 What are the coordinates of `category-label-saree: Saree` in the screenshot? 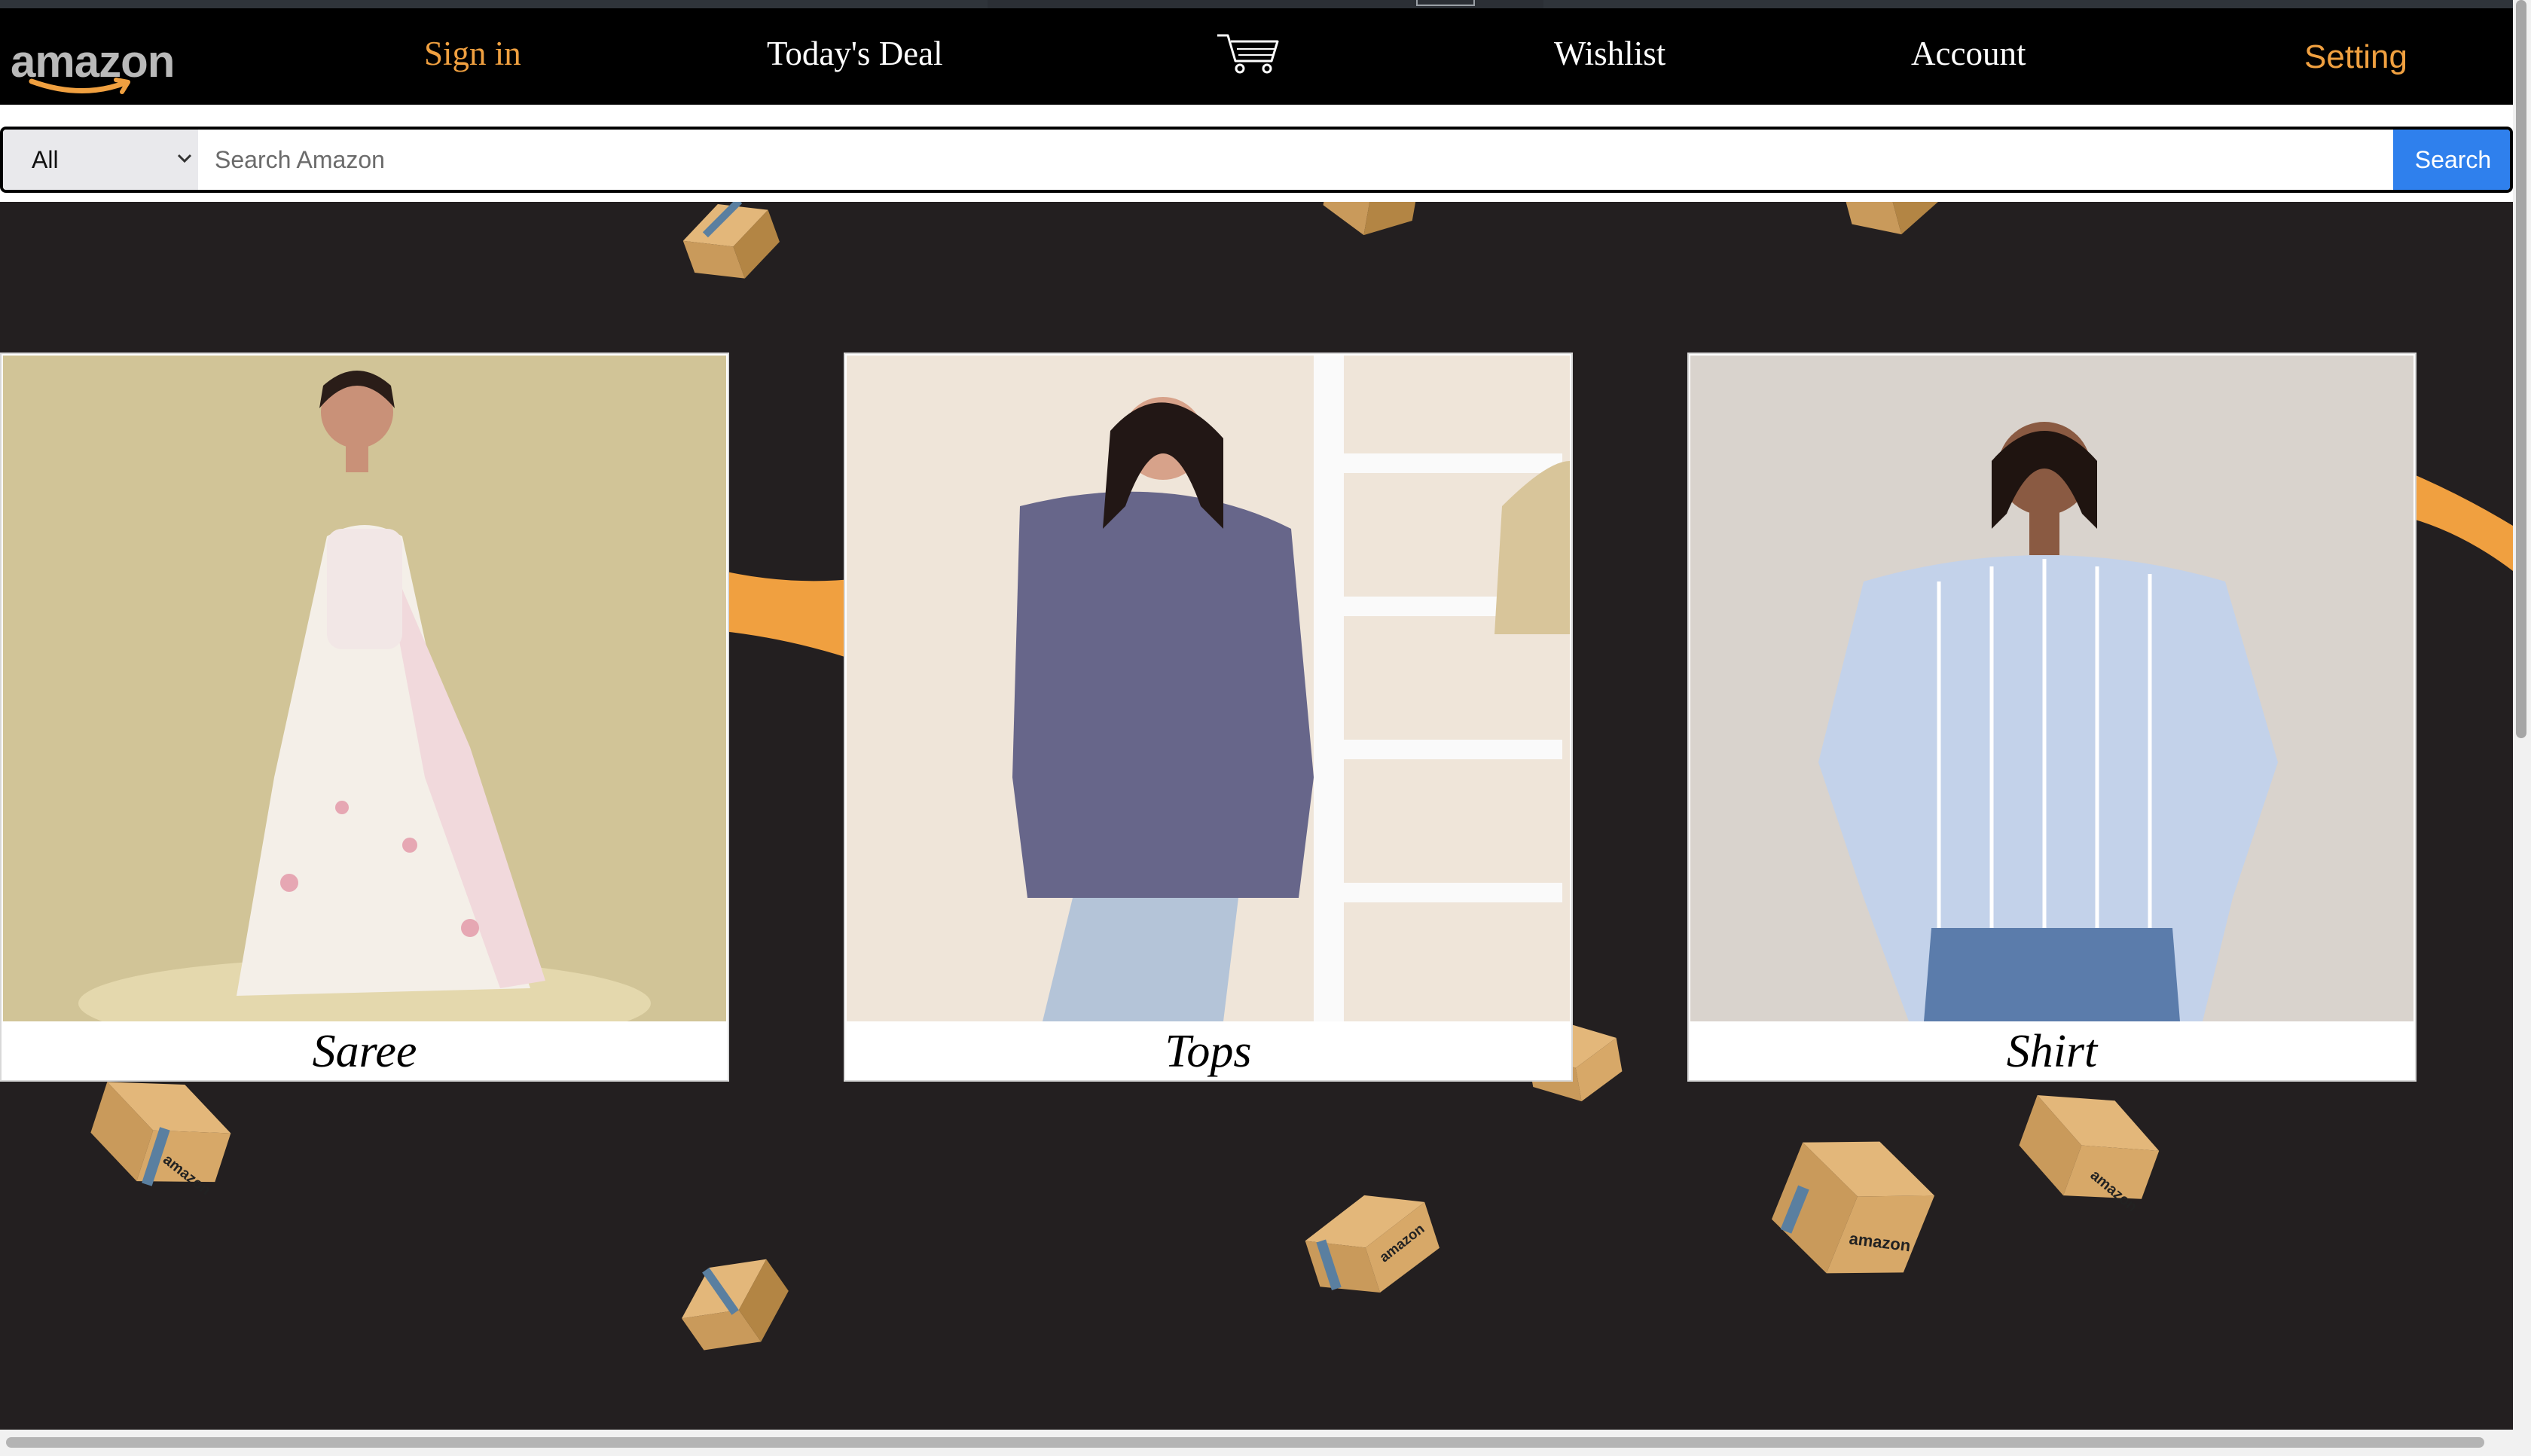 It's located at (364, 1051).